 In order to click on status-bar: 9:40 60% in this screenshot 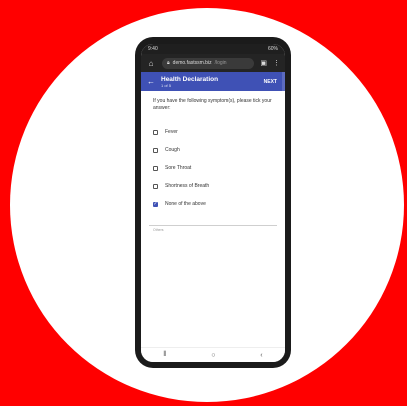, I will do `click(213, 49)`.